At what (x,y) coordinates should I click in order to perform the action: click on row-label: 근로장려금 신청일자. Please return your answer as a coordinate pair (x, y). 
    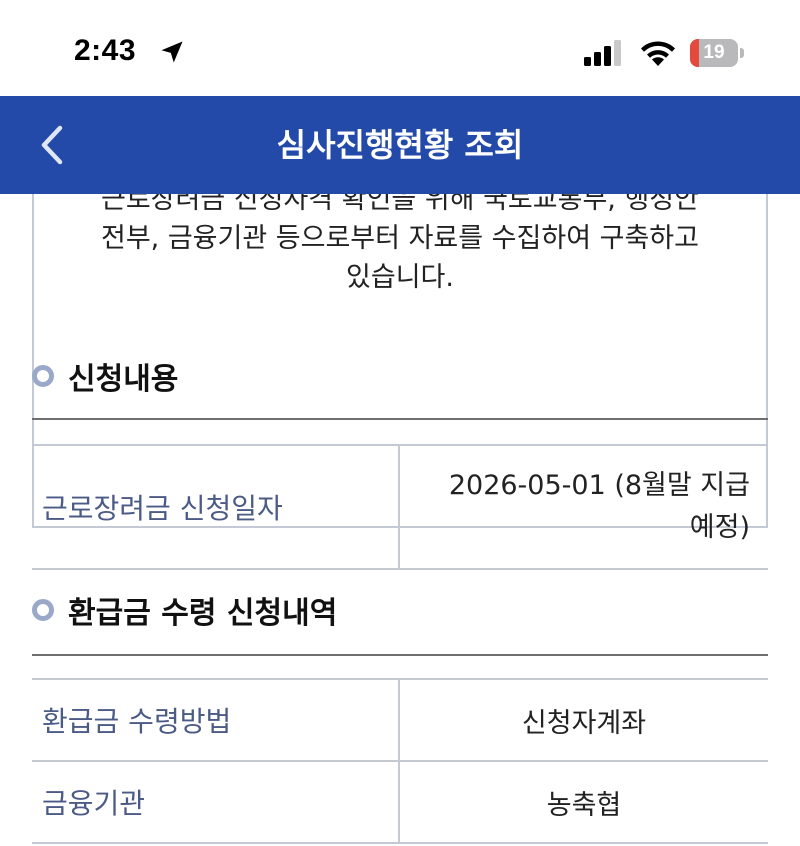
    Looking at the image, I should click on (162, 508).